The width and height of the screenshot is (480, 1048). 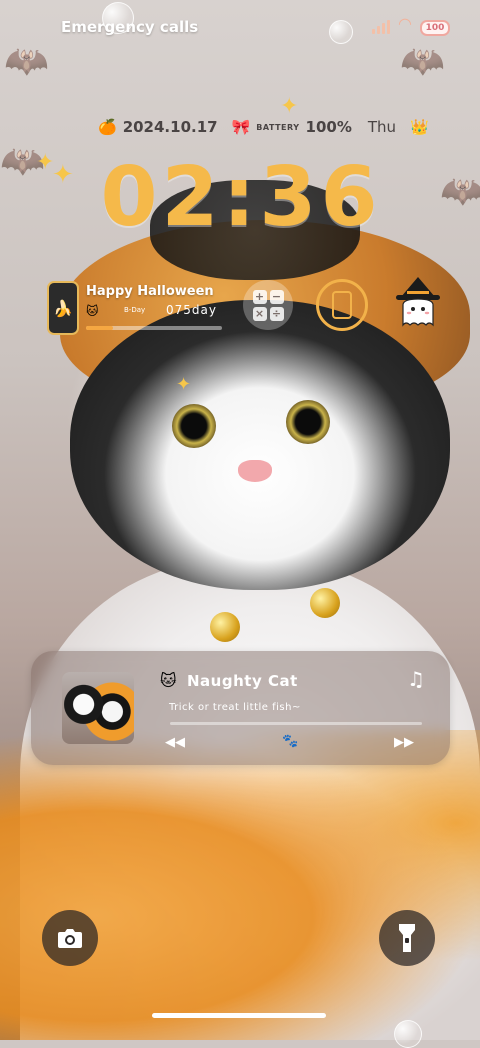 I want to click on flashlight-button, so click(x=407, y=938).